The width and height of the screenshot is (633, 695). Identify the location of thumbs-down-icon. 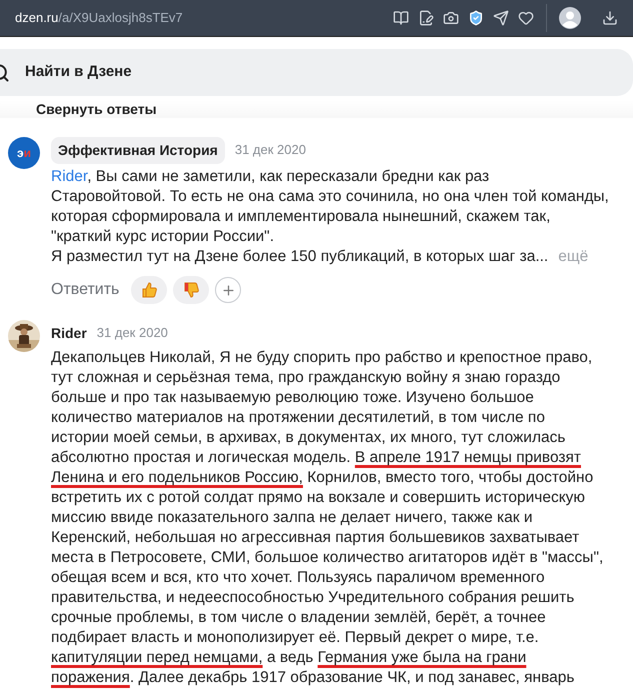
(191, 290).